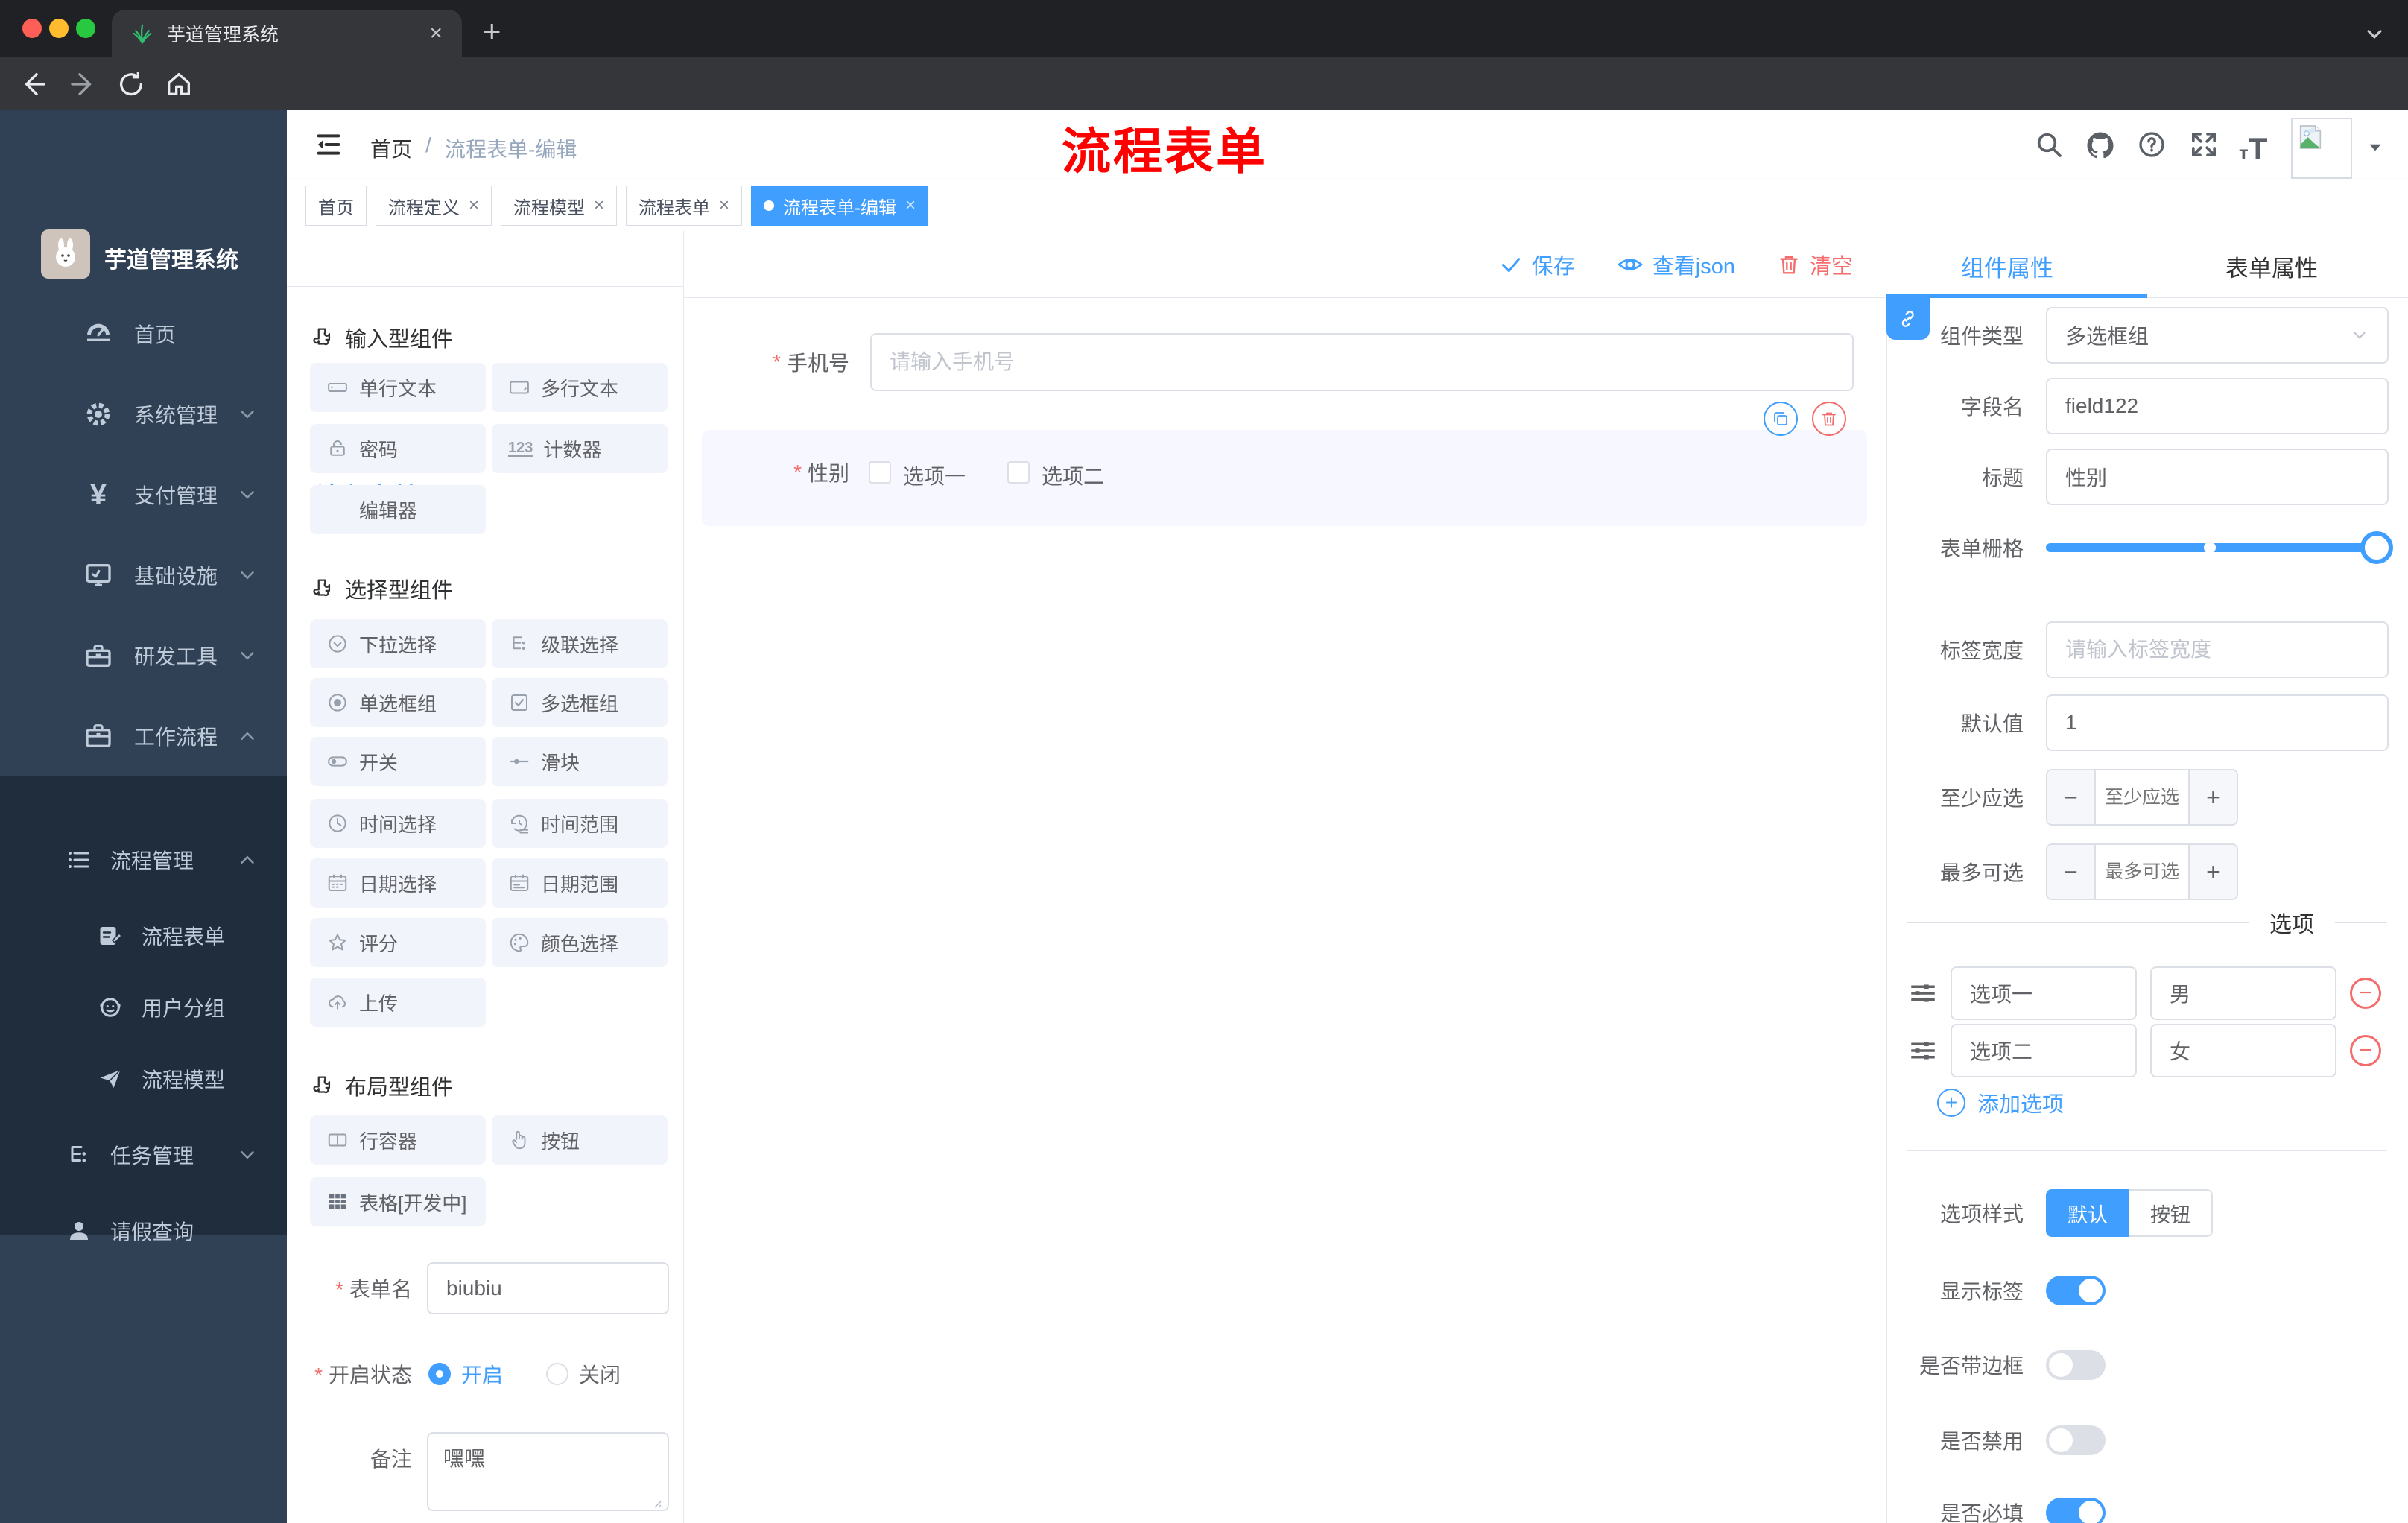  Describe the element at coordinates (557, 1374) in the screenshot. I see `radio-off-unchecked` at that location.